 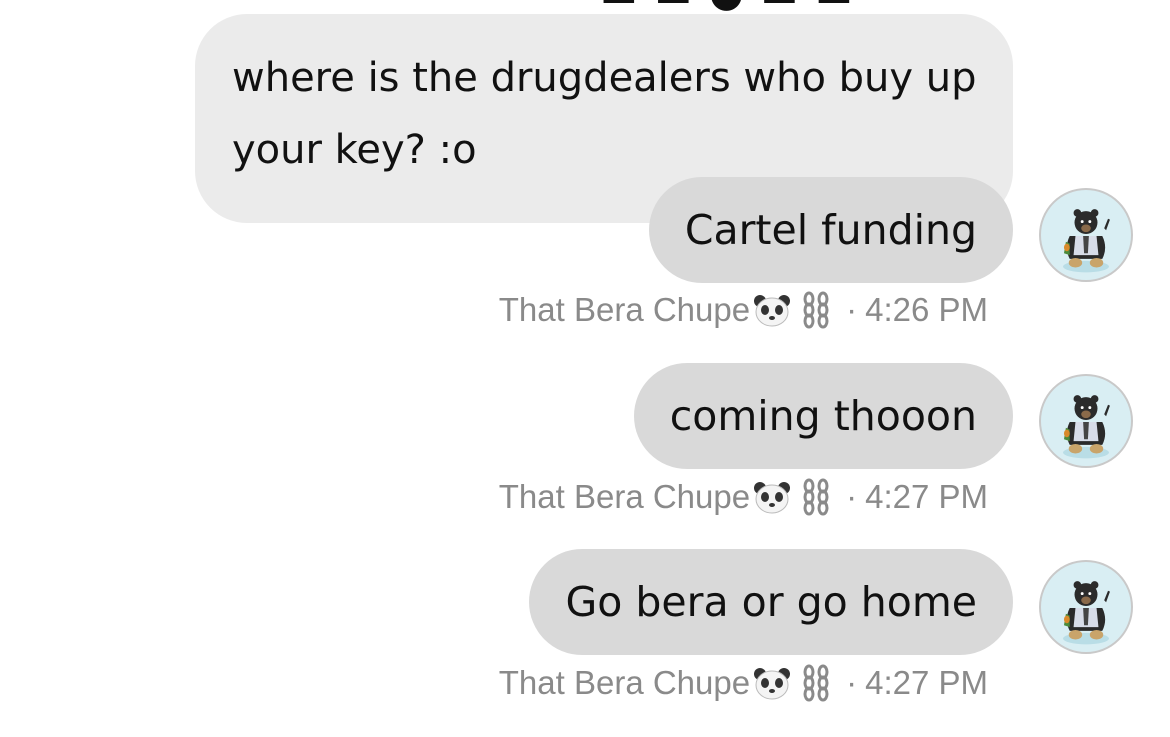 I want to click on message-meta: That Bera Chupe · 4:26 PM, so click(x=743, y=310).